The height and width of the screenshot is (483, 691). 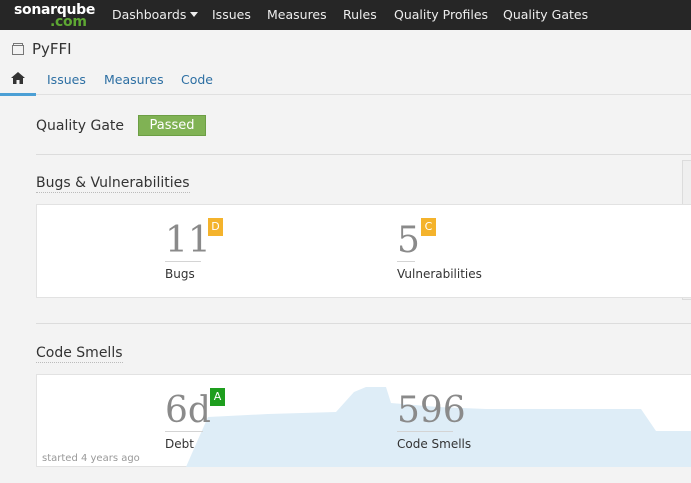 I want to click on active-tab-indicator, so click(x=18, y=94).